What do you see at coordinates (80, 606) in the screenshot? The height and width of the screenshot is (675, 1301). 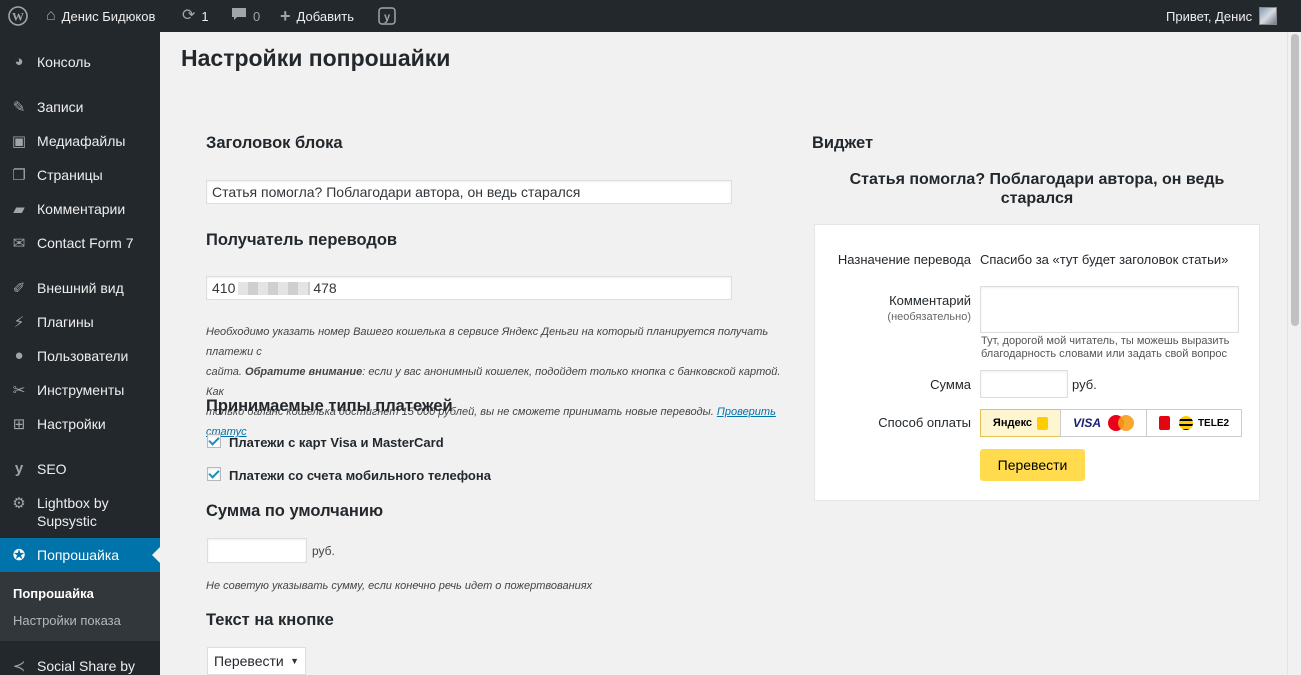 I see `submenu: Попрошайка Настройки показа` at bounding box center [80, 606].